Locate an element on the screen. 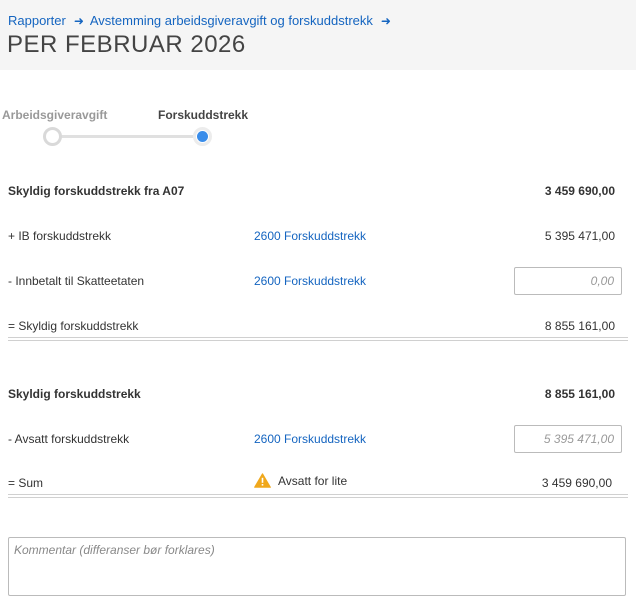 The image size is (636, 604). step-label-arbeidsgiveravgift: Arbeidsgiveravgift is located at coordinates (54, 115).